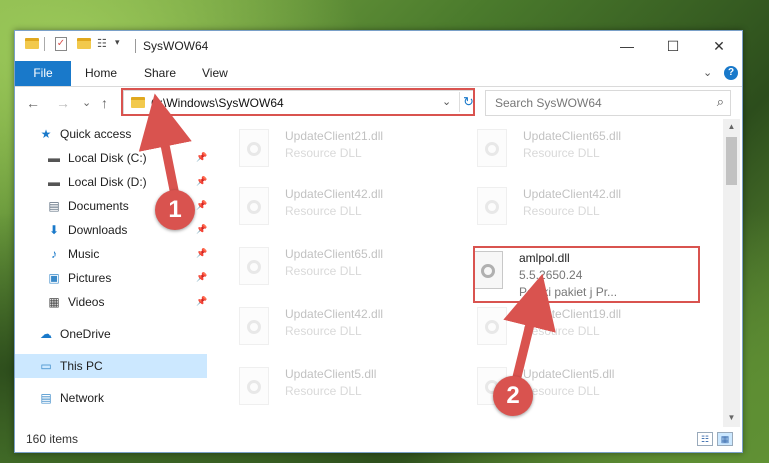 This screenshot has width=769, height=463. I want to click on pictures-icon: ▣, so click(54, 278).